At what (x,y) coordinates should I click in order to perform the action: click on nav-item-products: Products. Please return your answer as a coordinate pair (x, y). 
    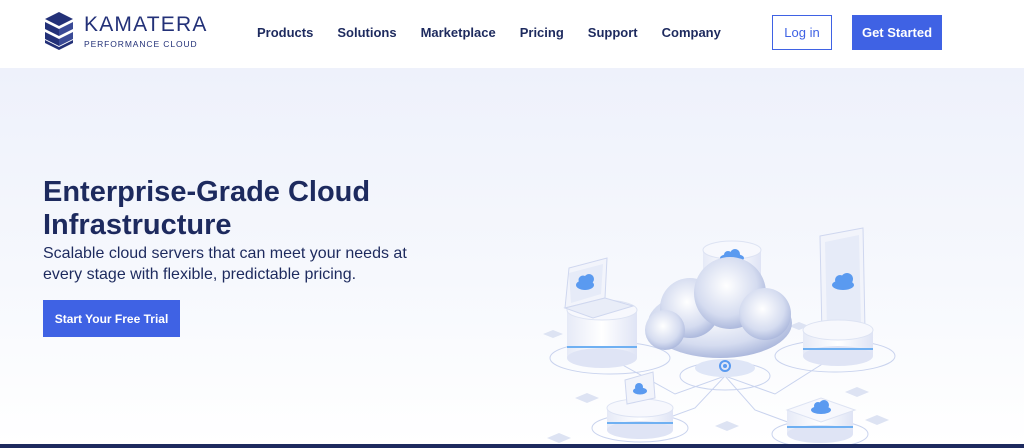
    Looking at the image, I should click on (285, 33).